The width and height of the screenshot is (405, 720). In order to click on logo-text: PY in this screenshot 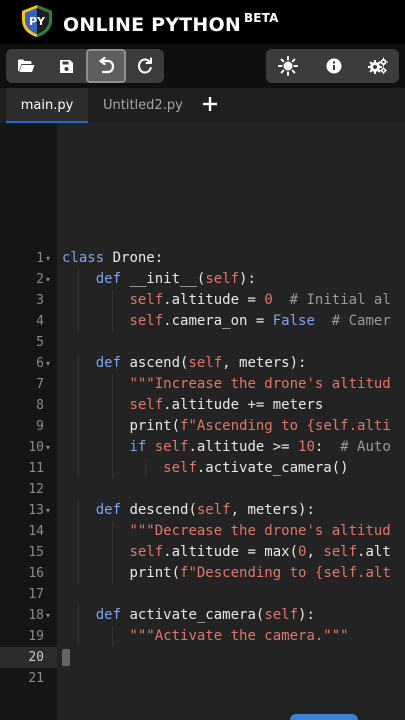, I will do `click(37, 21)`.